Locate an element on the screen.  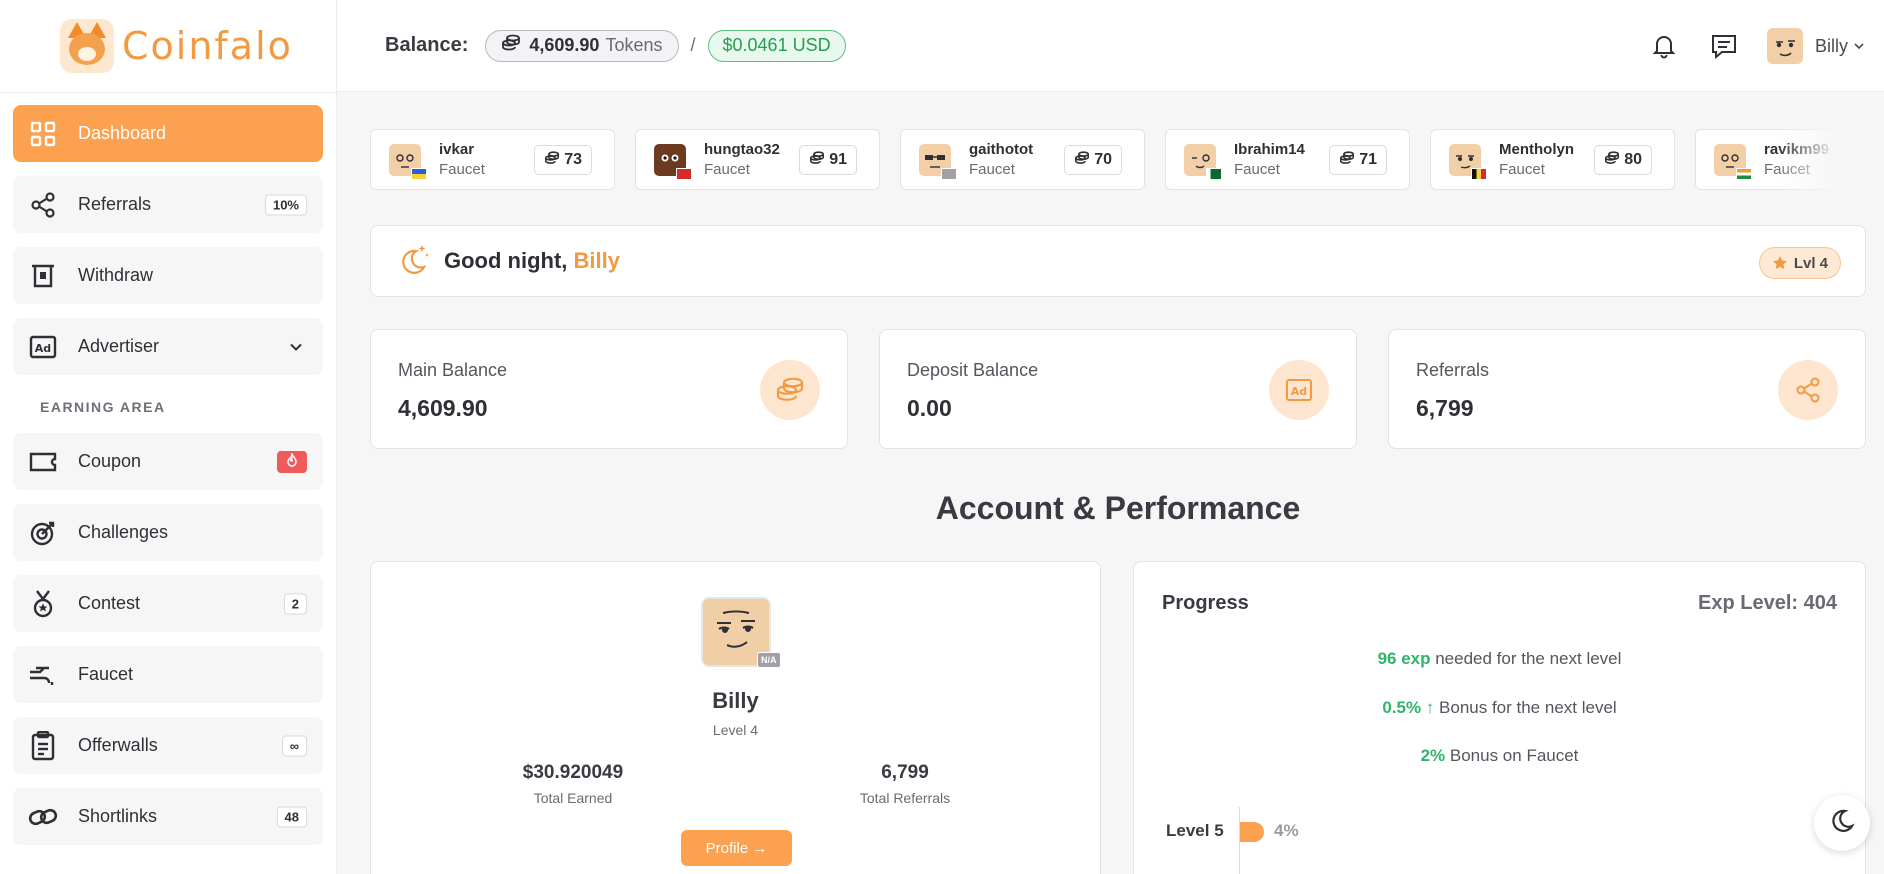
hot-badge is located at coordinates (292, 461).